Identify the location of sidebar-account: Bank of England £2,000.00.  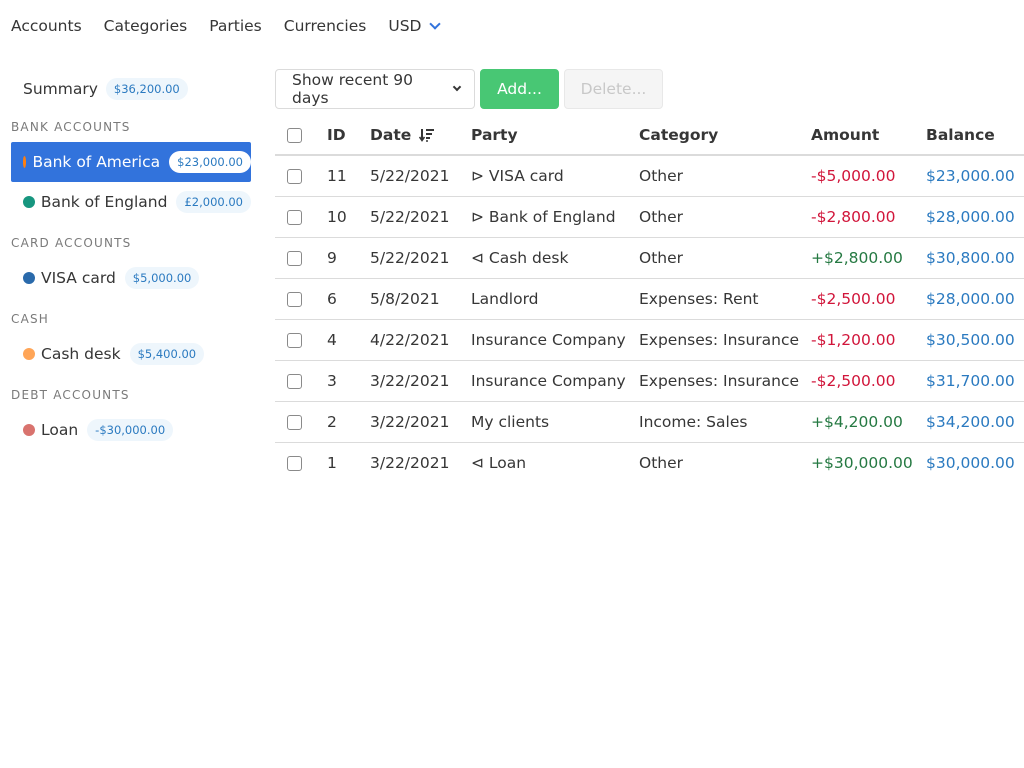
(131, 202).